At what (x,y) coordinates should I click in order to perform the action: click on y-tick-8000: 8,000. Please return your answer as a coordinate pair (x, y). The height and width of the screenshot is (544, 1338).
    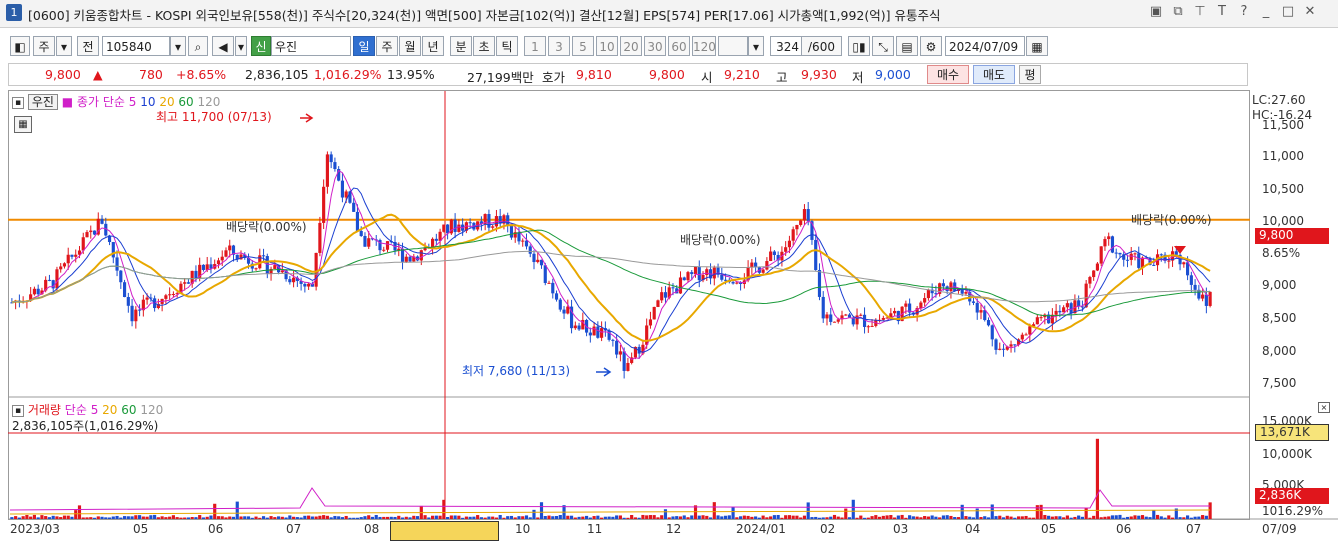
    Looking at the image, I should click on (1279, 351).